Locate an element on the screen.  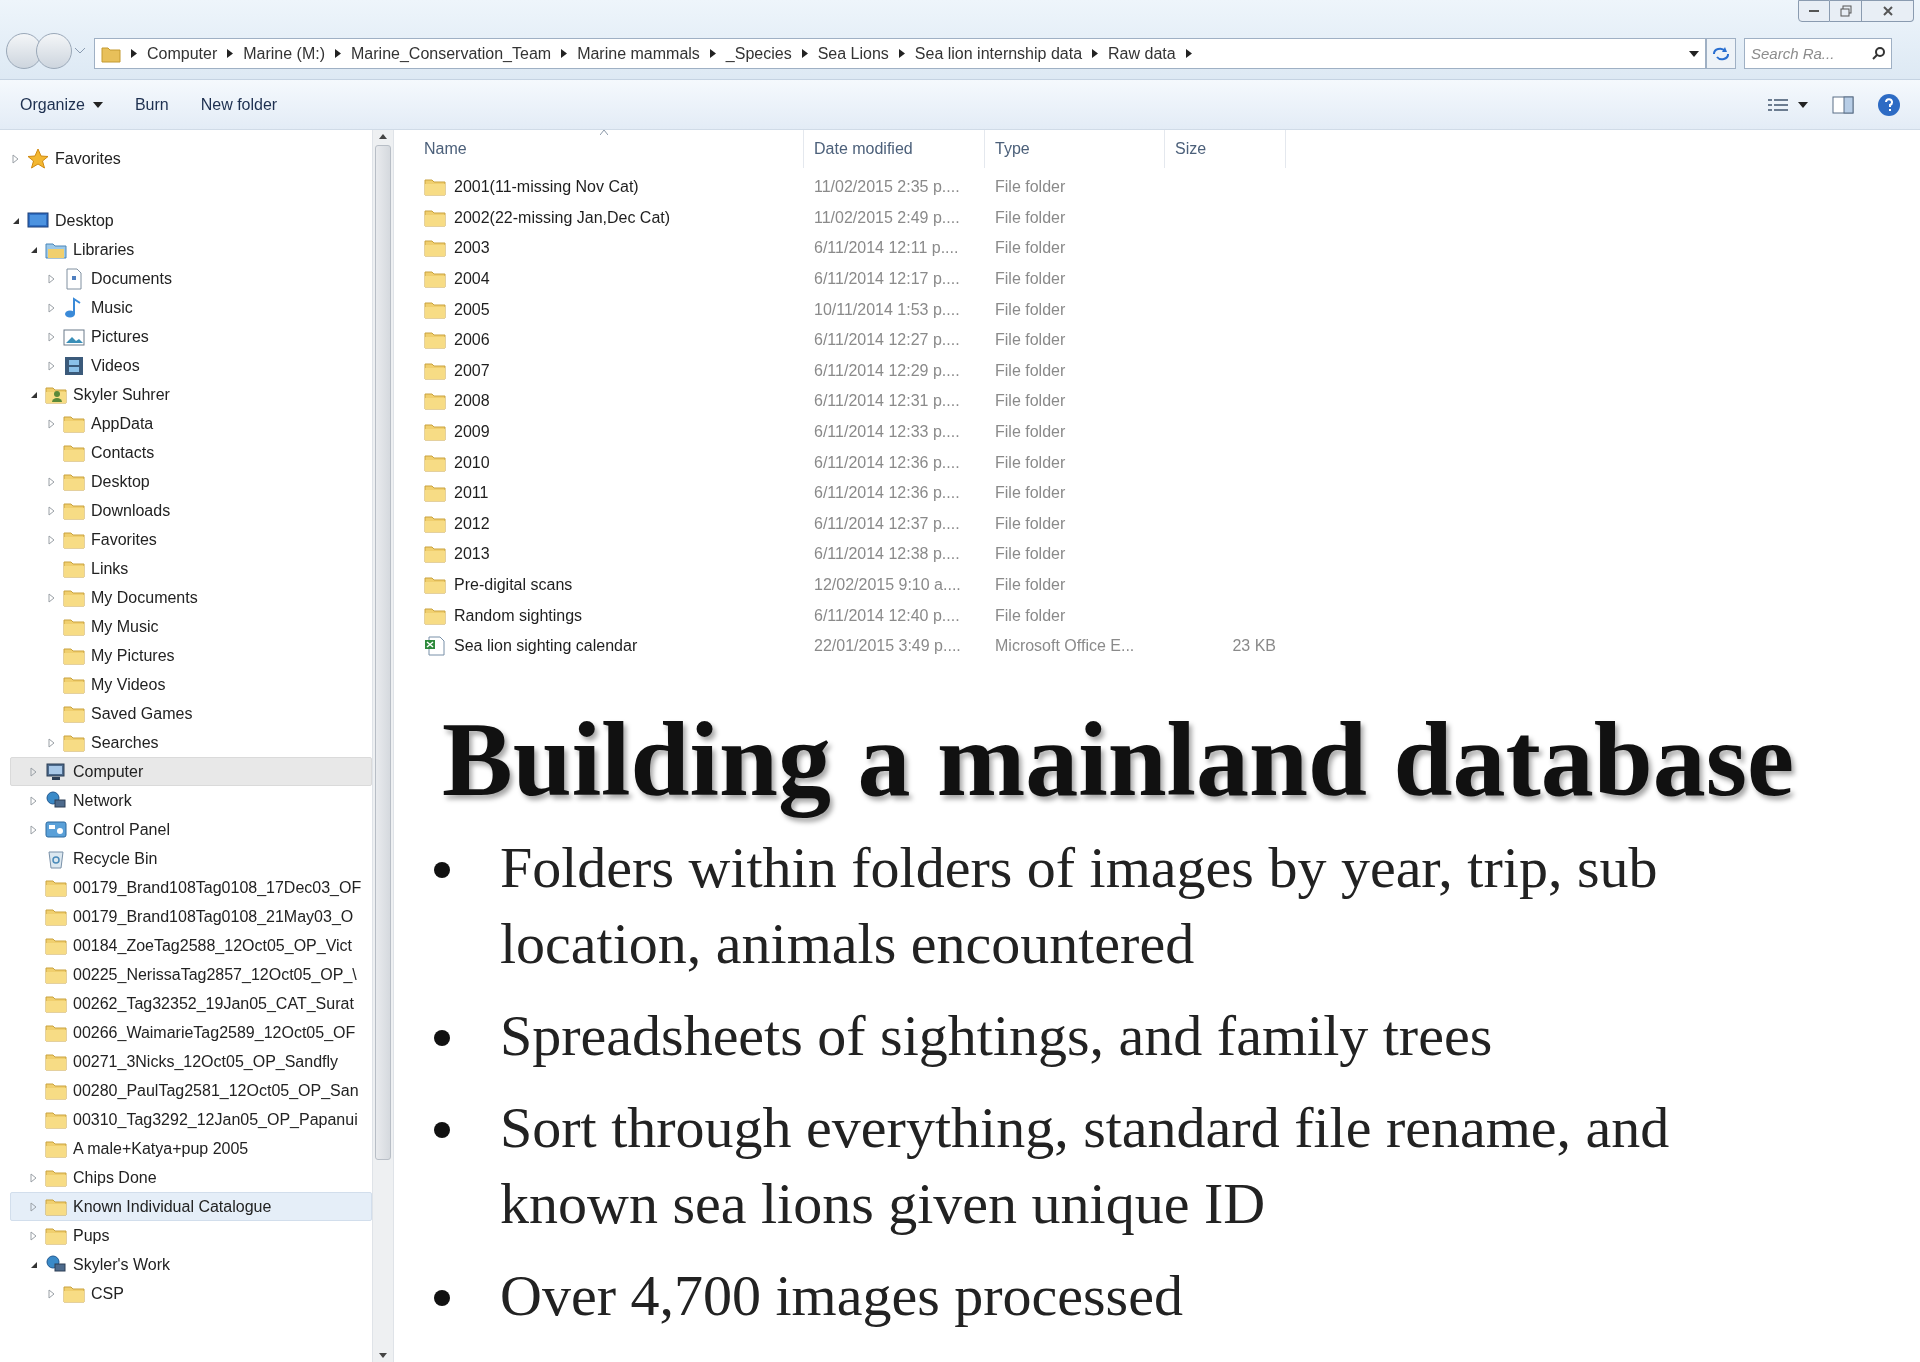
tree-item: Skyler's Work is located at coordinates (191, 1264).